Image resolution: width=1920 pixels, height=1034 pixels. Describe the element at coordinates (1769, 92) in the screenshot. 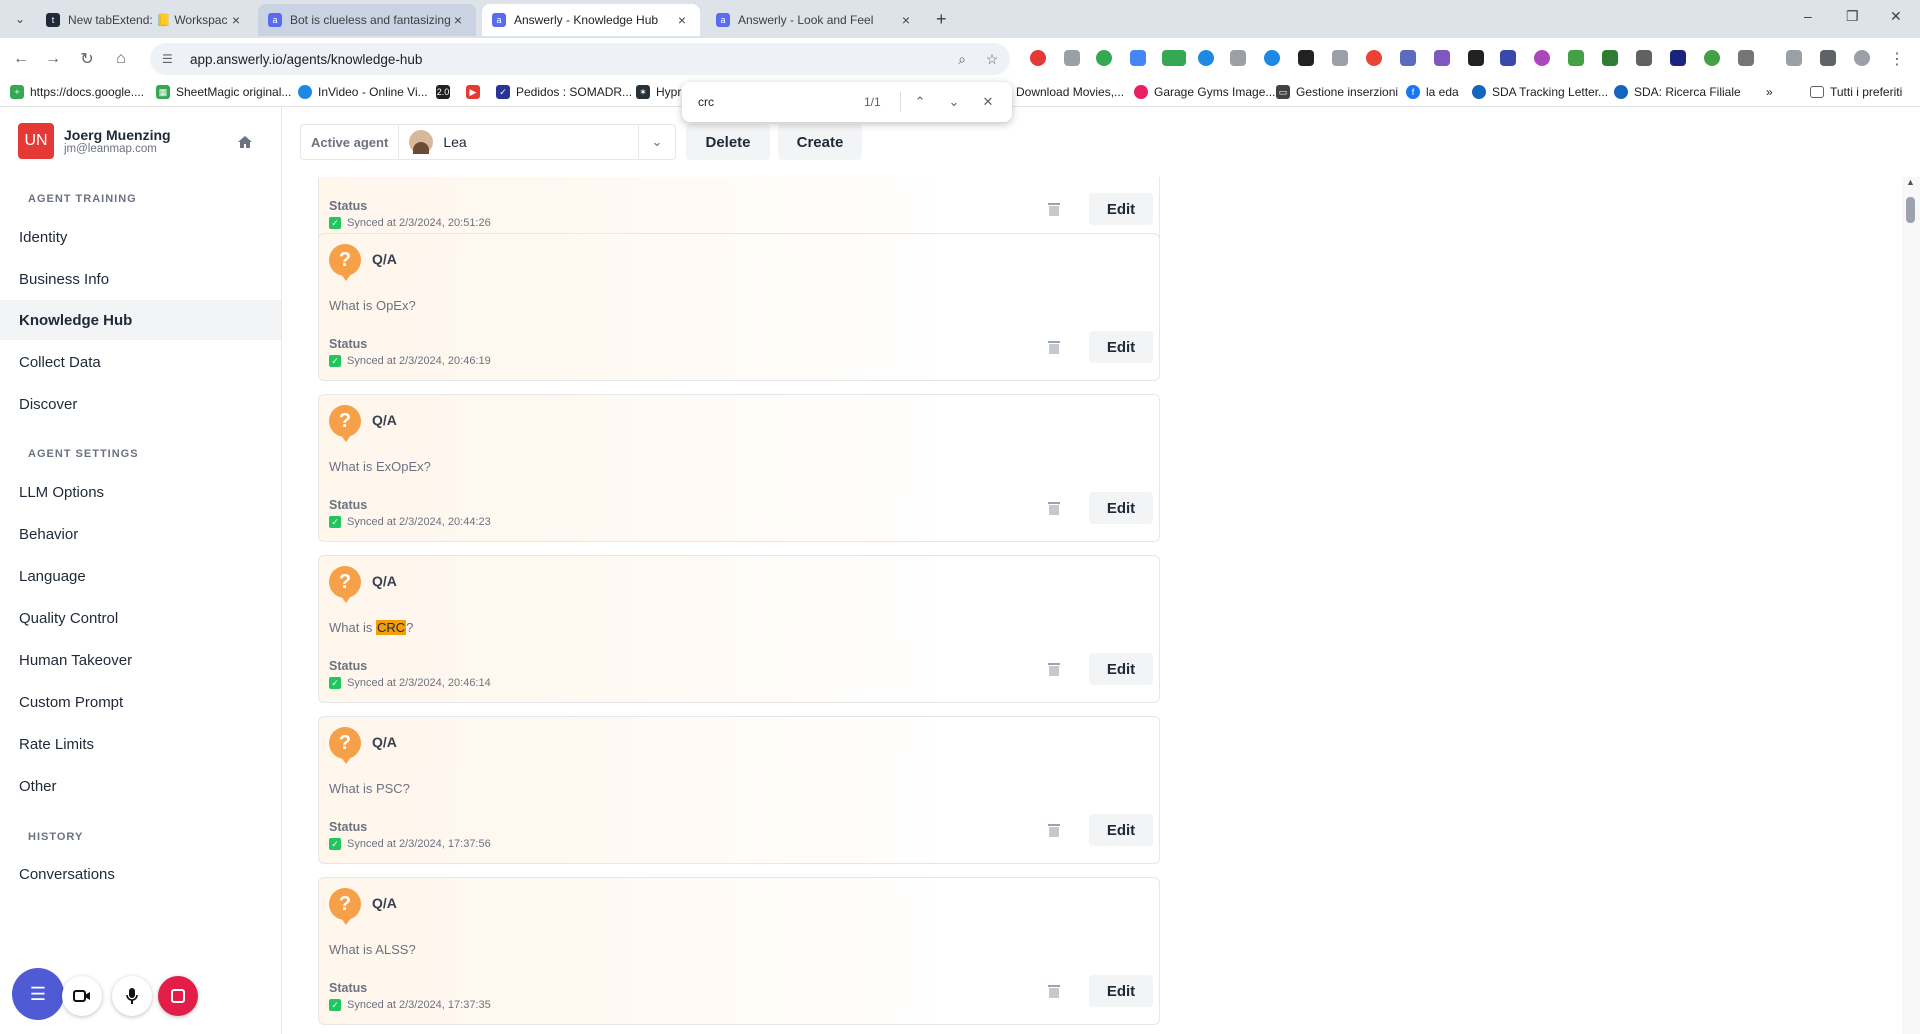

I see `more-bookmarks-icon: »` at that location.